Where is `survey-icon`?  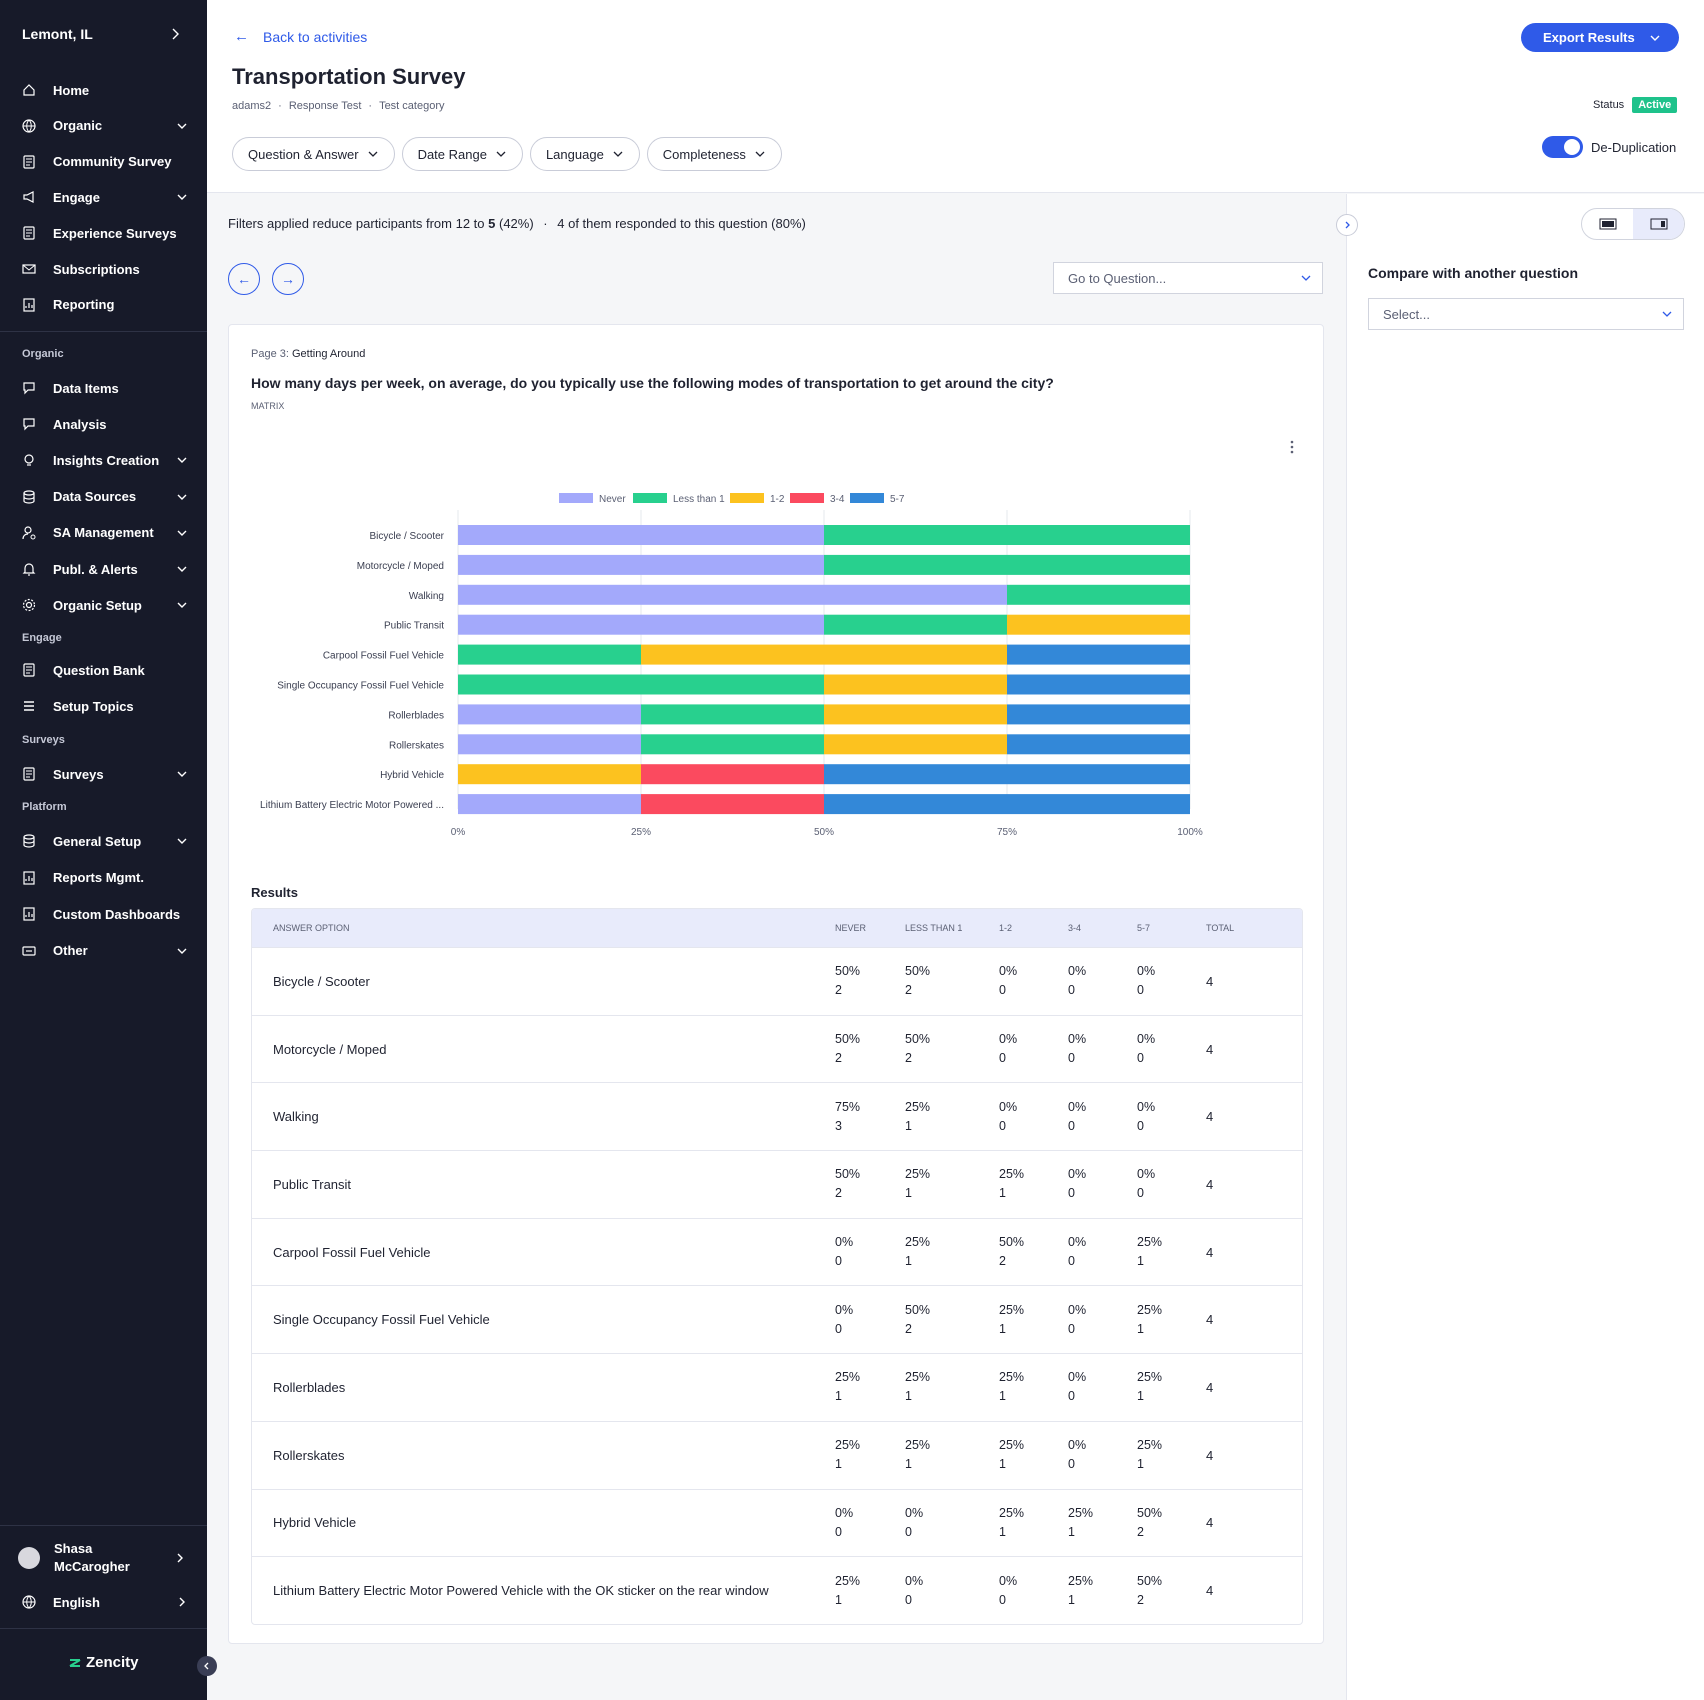 survey-icon is located at coordinates (29, 670).